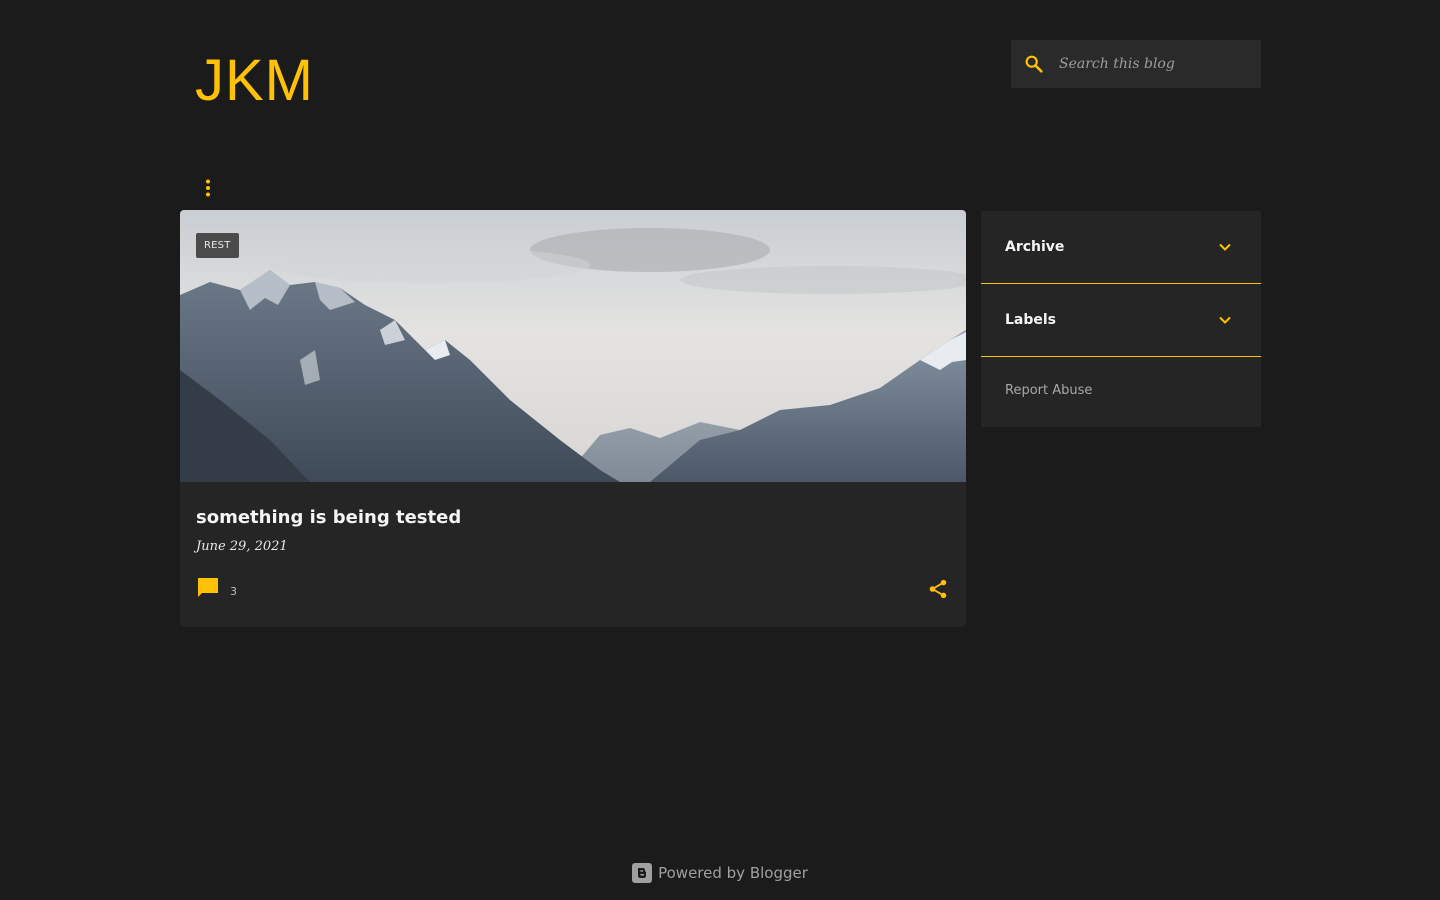 The width and height of the screenshot is (1440, 900). Describe the element at coordinates (1035, 247) in the screenshot. I see `sidebar-heading-archive: Archive` at that location.